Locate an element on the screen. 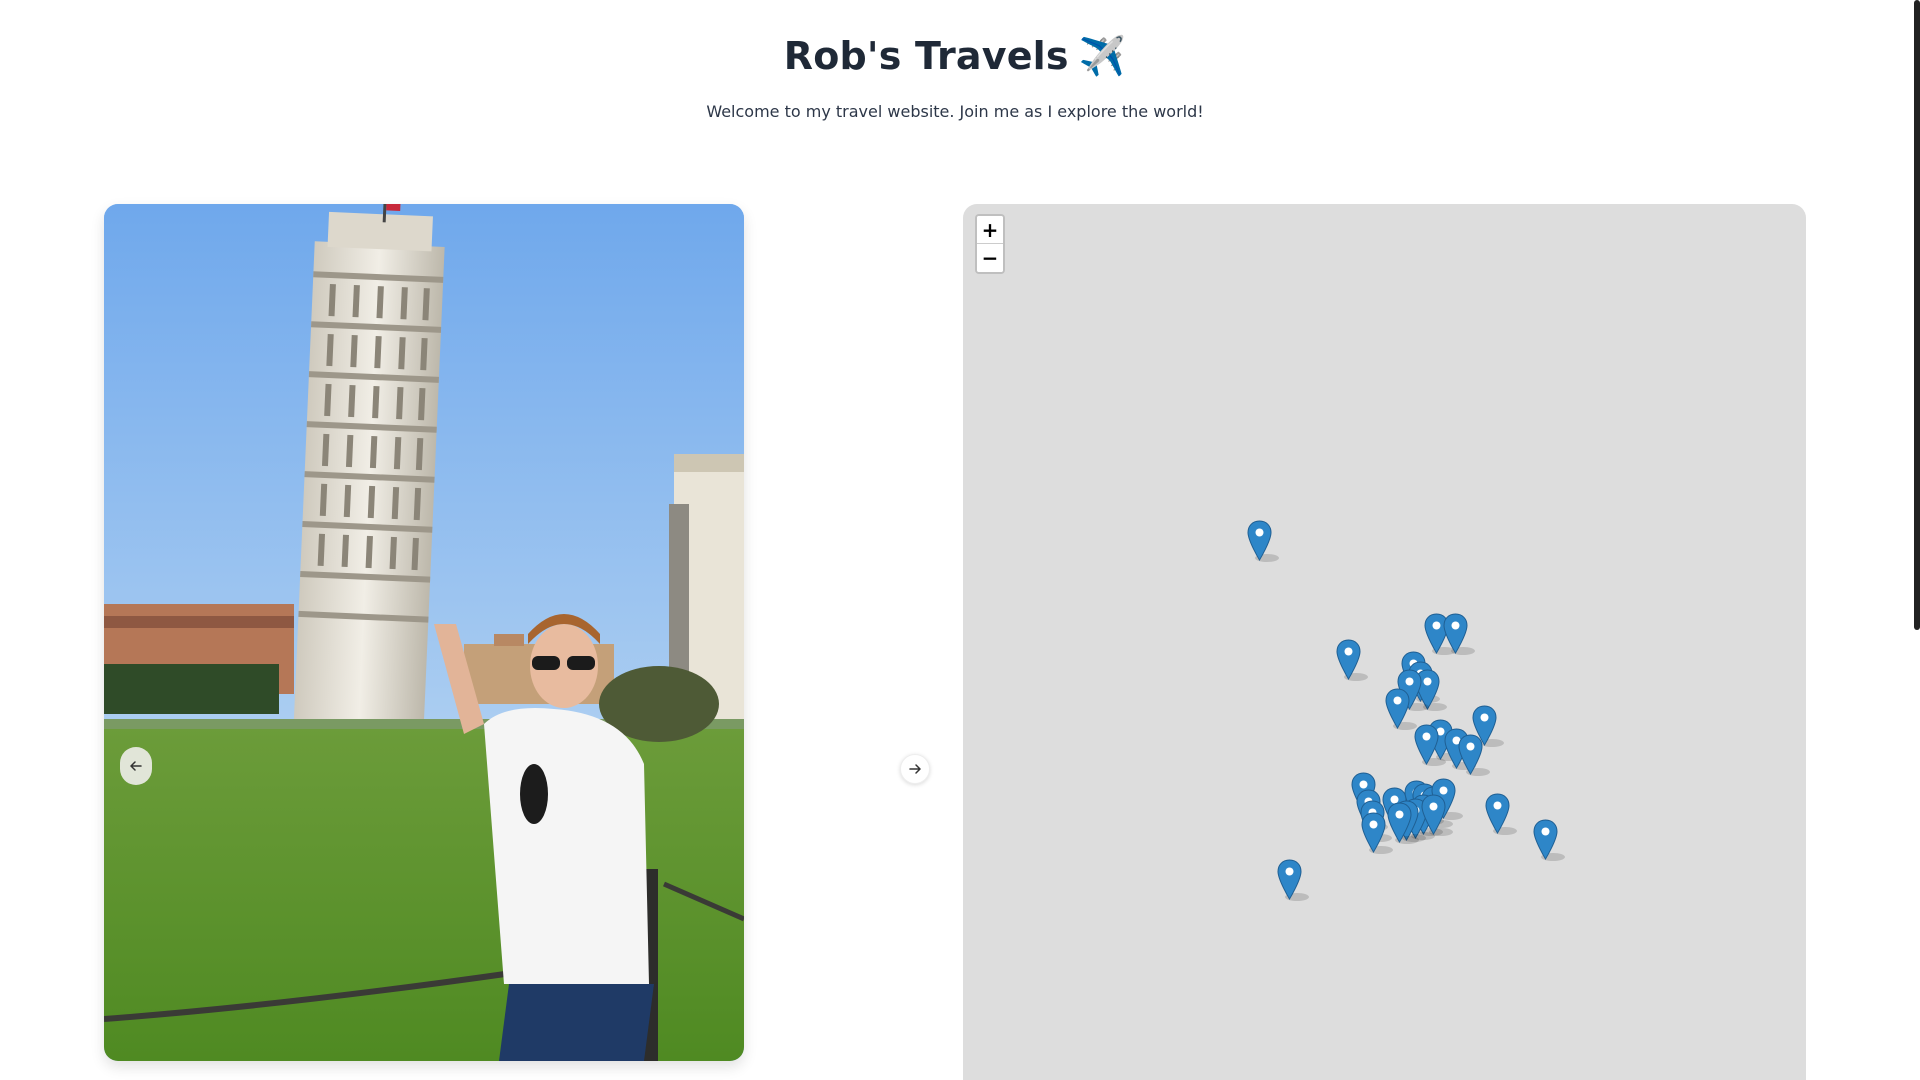 This screenshot has width=1920, height=1080. next-photo-button is located at coordinates (915, 769).